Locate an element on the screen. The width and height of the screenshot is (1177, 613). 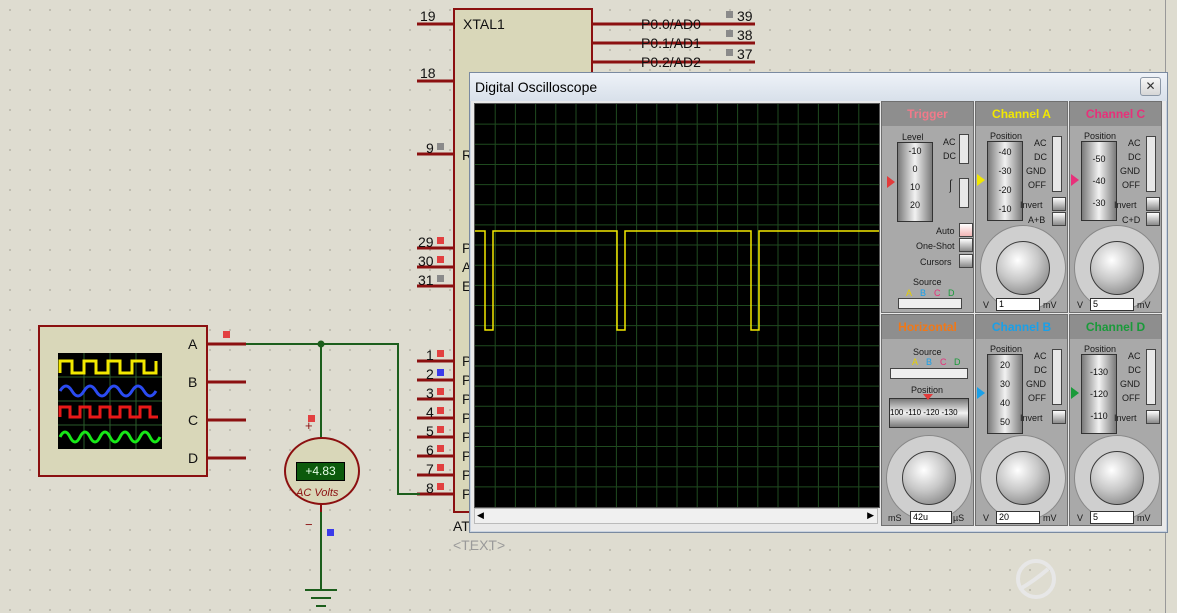
level-label: Level is located at coordinates (913, 137).